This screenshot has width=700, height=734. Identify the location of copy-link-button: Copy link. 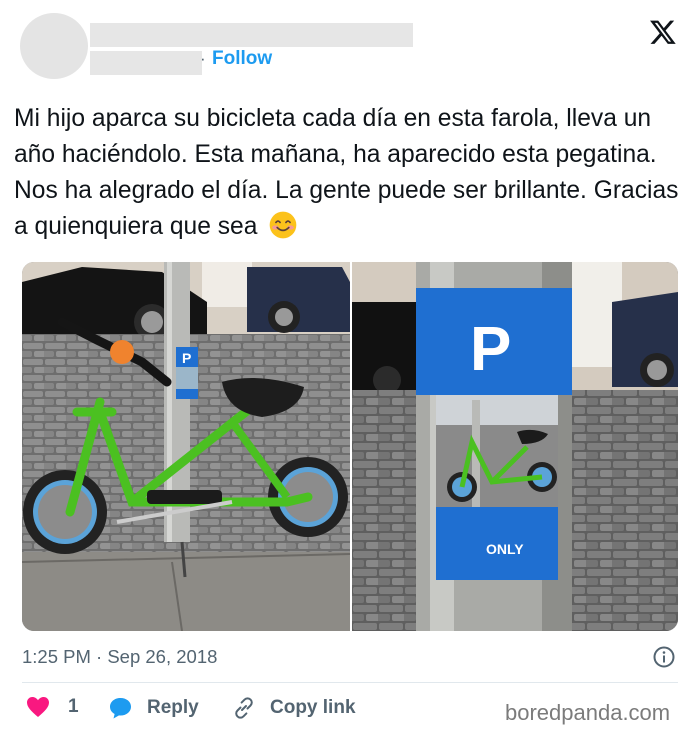
(294, 708).